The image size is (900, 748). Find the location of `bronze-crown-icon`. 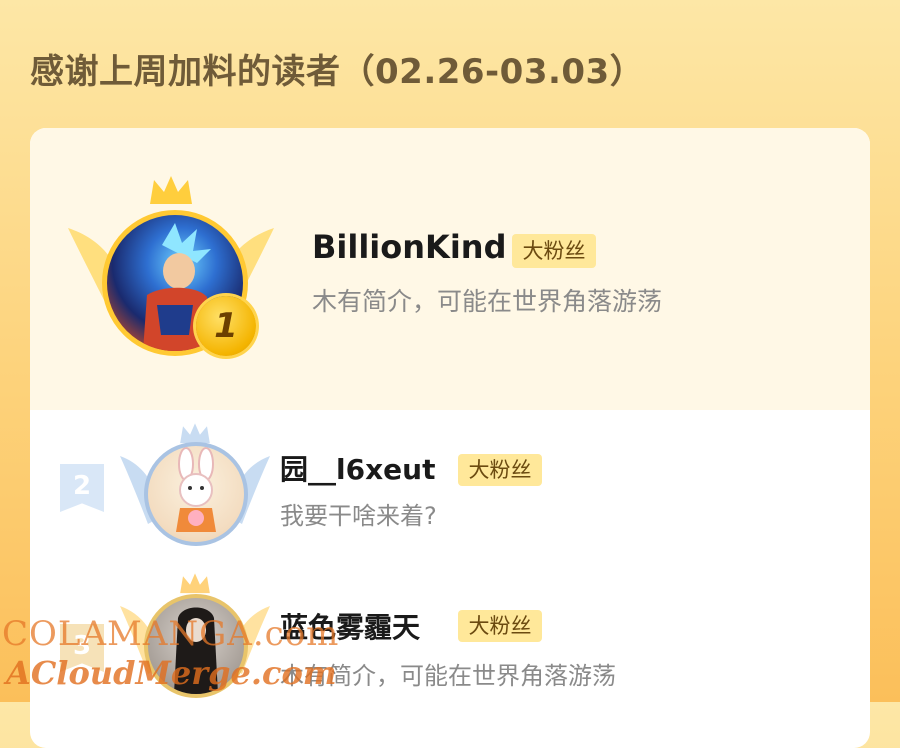

bronze-crown-icon is located at coordinates (195, 583).